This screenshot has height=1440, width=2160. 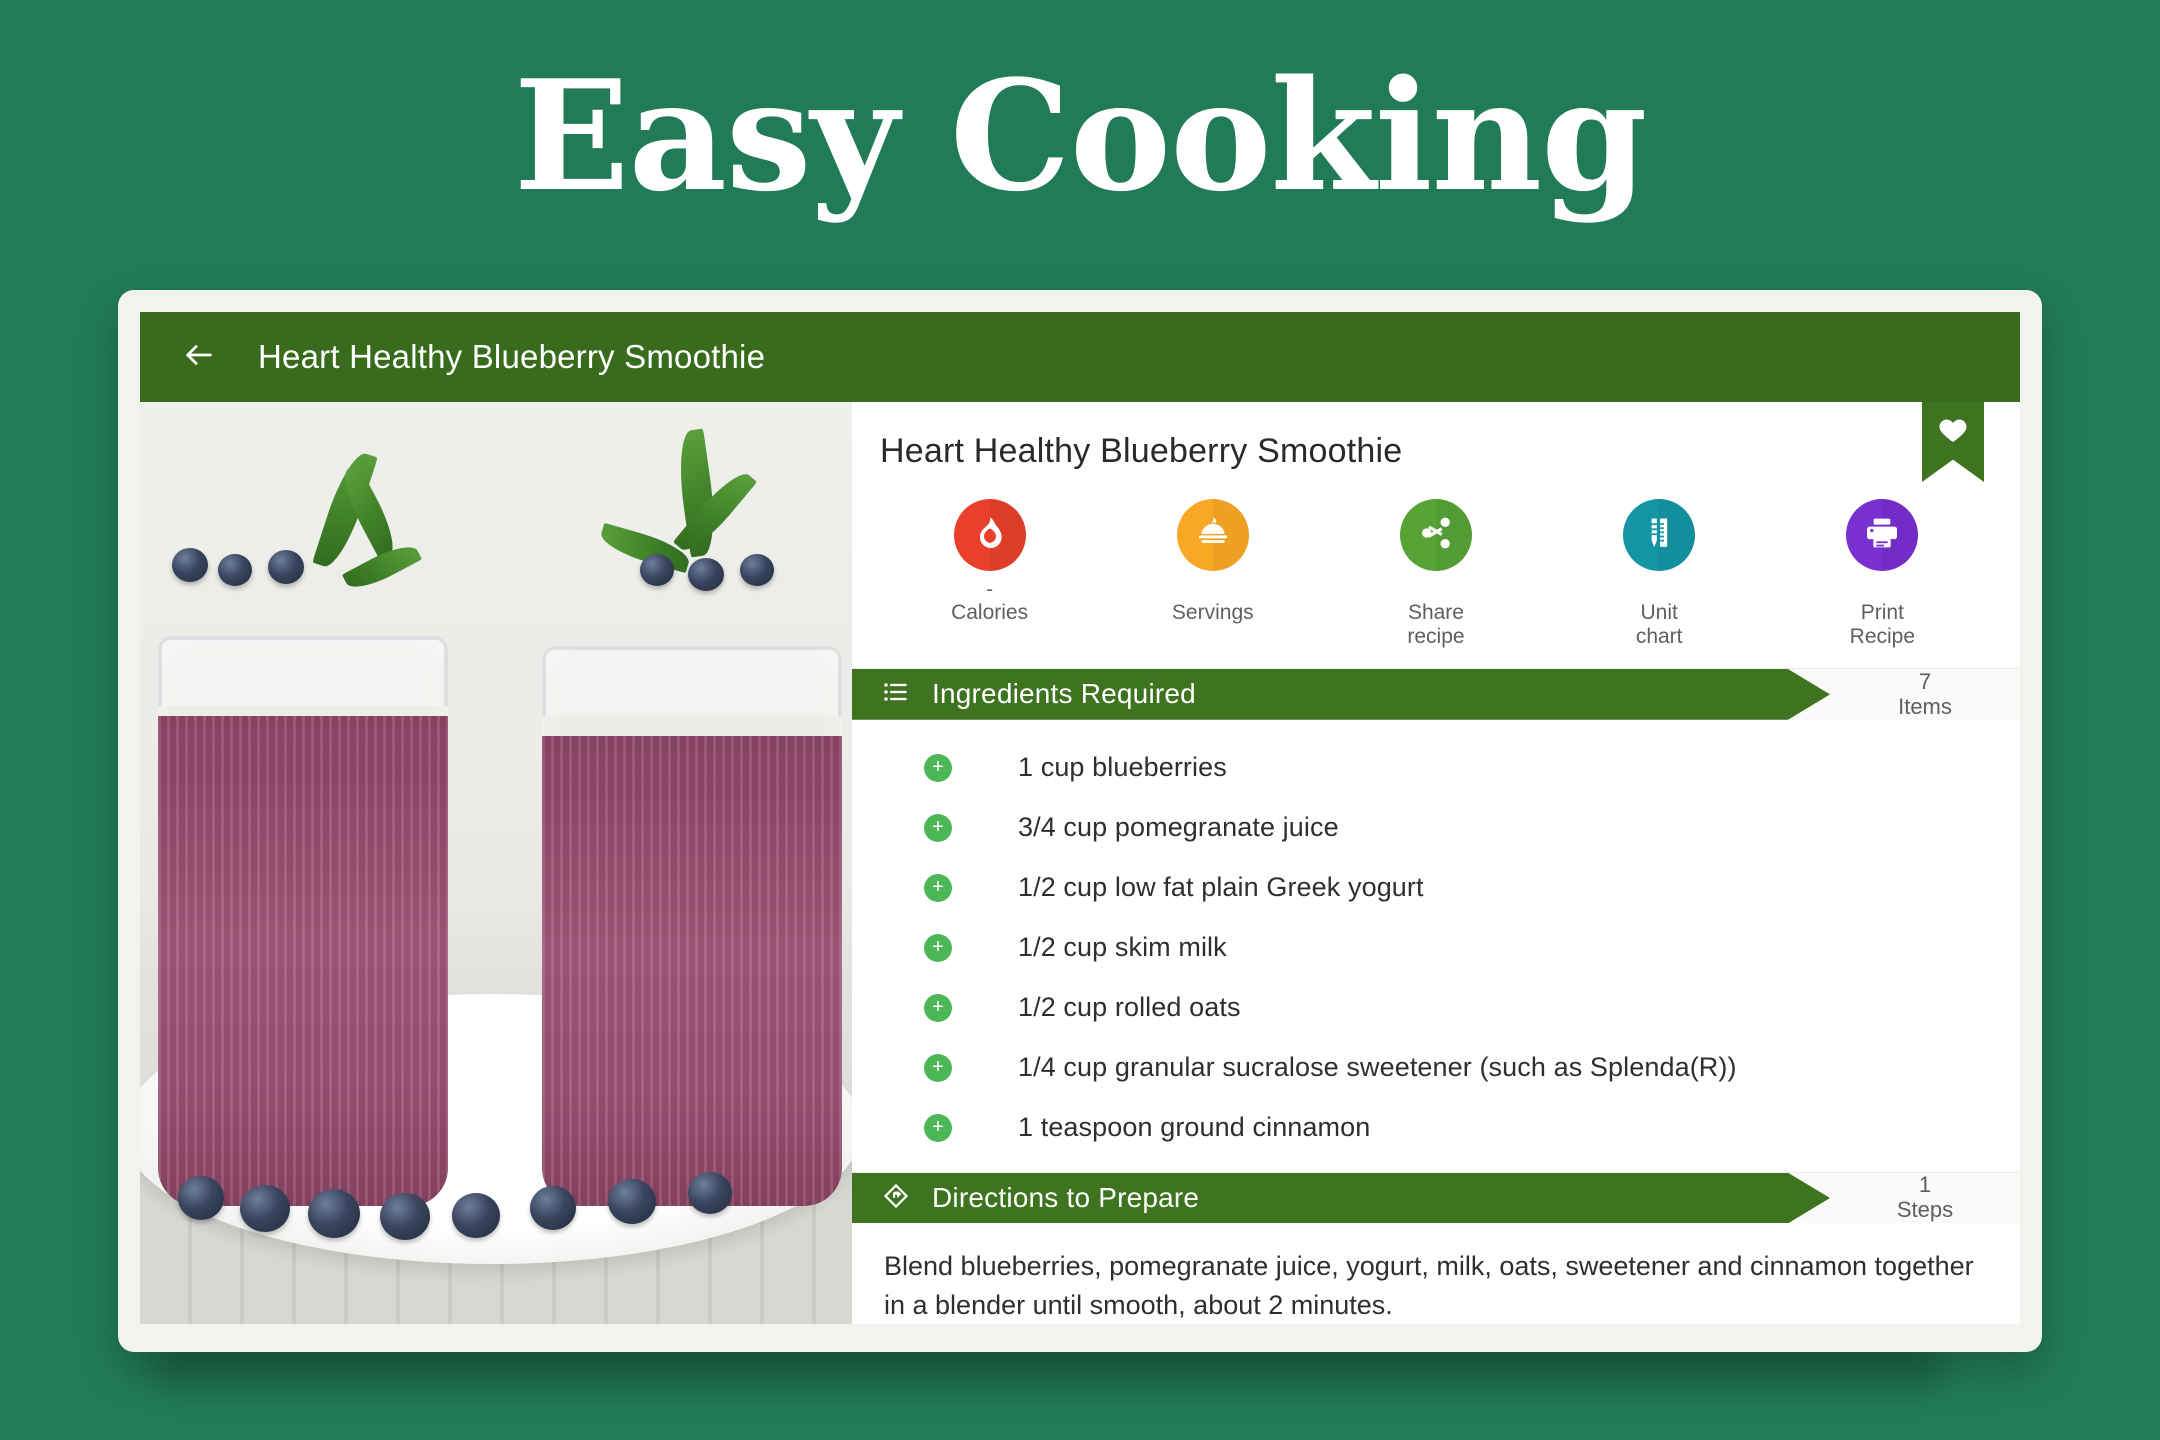 What do you see at coordinates (1436, 624) in the screenshot?
I see `share-recipe-label: Share recipe` at bounding box center [1436, 624].